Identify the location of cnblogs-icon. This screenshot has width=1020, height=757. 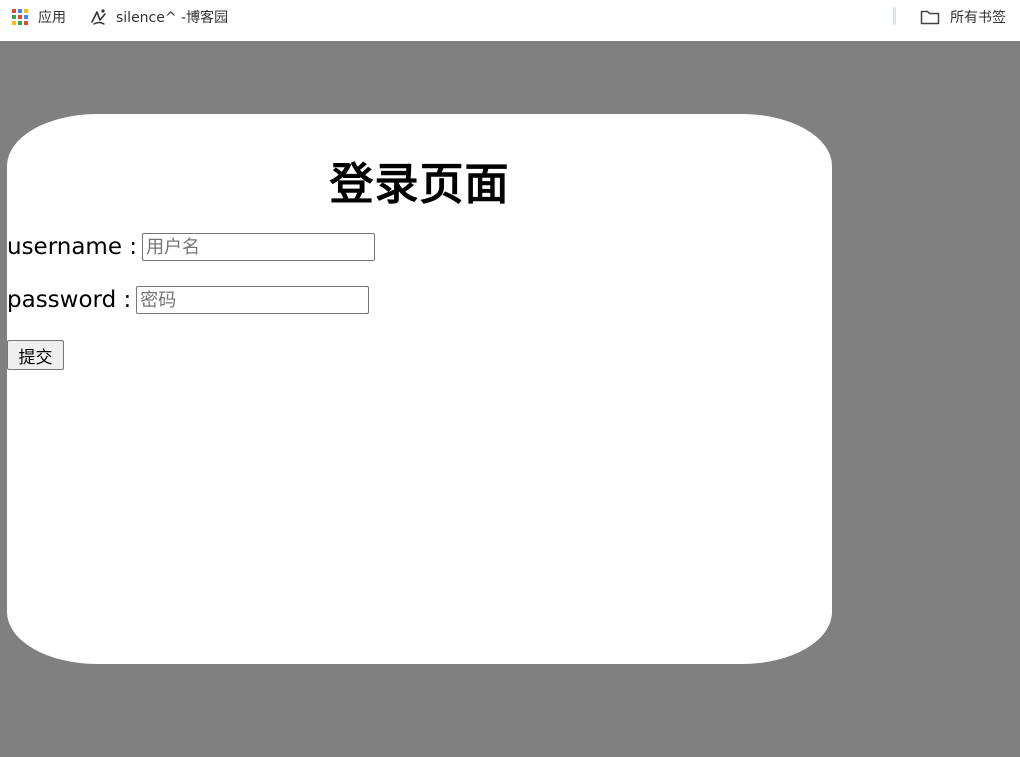
(98, 16).